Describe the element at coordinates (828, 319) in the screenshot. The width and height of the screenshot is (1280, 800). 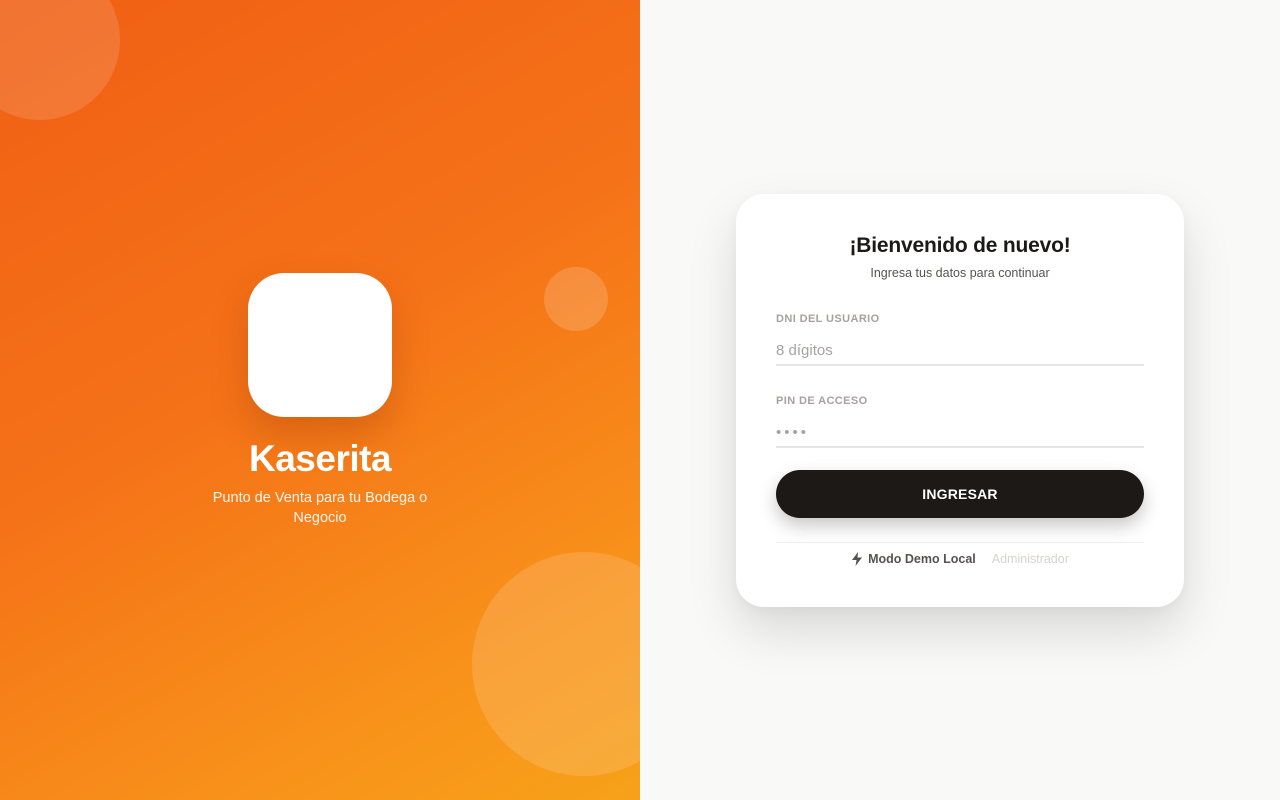
I see `dni-label: DNI DEL USUARIO` at that location.